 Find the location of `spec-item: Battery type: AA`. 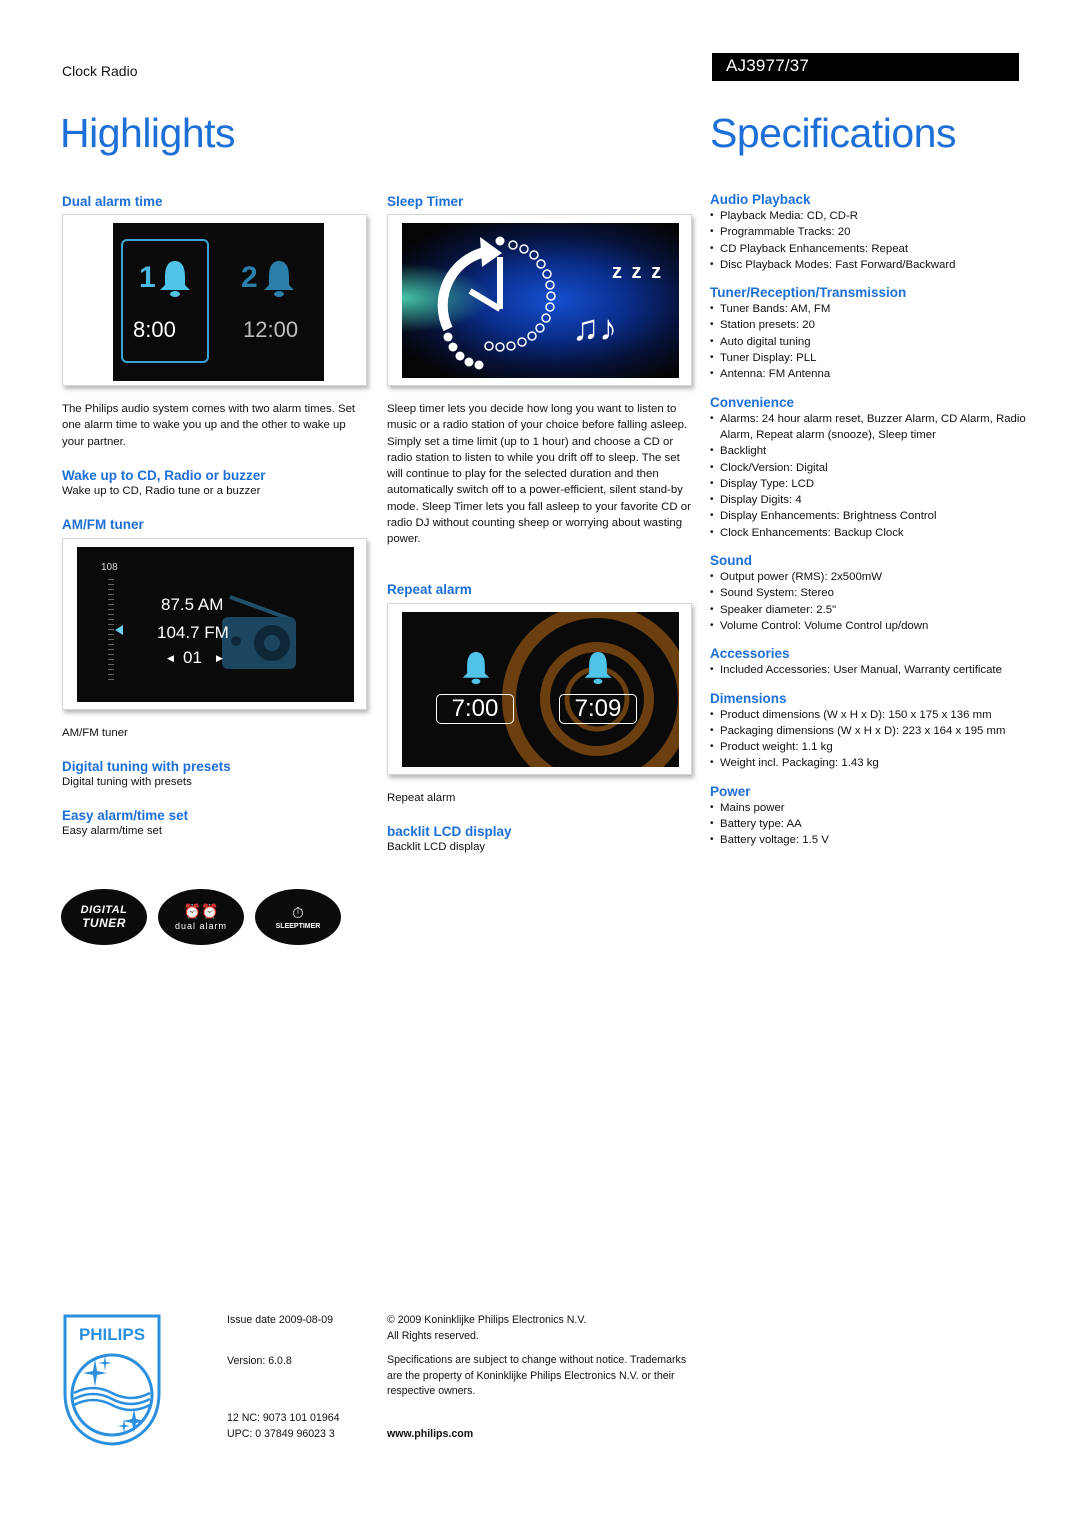

spec-item: Battery type: AA is located at coordinates (870, 824).